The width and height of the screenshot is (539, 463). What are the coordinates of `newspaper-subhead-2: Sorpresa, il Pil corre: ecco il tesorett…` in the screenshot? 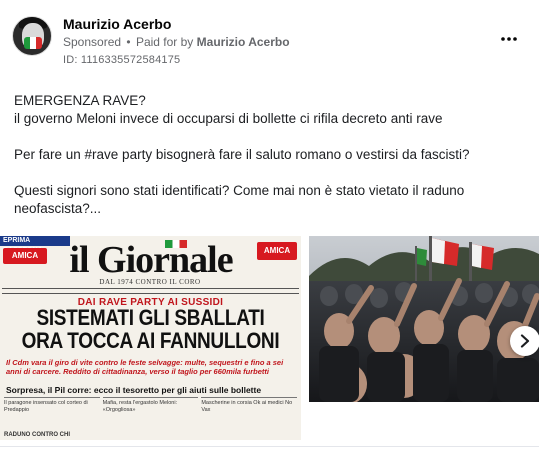 It's located at (134, 390).